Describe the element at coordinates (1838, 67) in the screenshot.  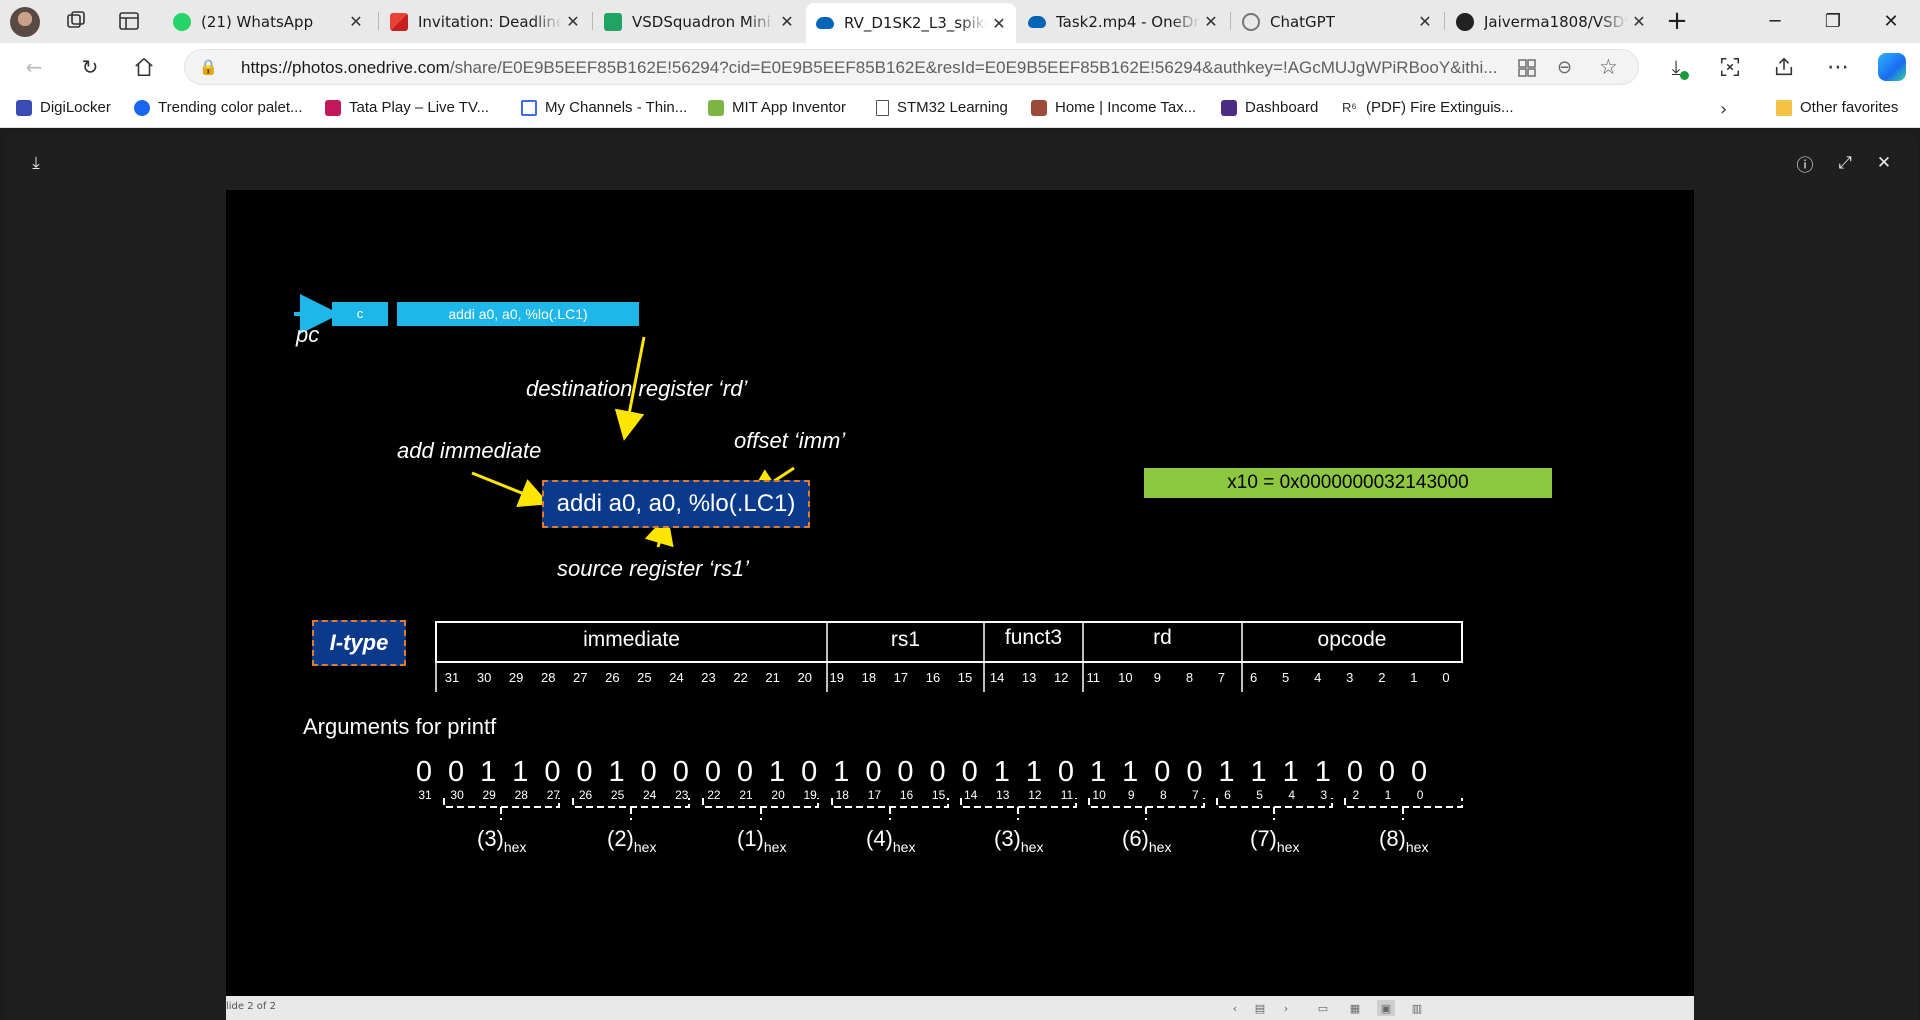
I see `more-options-icon: ⋯` at that location.